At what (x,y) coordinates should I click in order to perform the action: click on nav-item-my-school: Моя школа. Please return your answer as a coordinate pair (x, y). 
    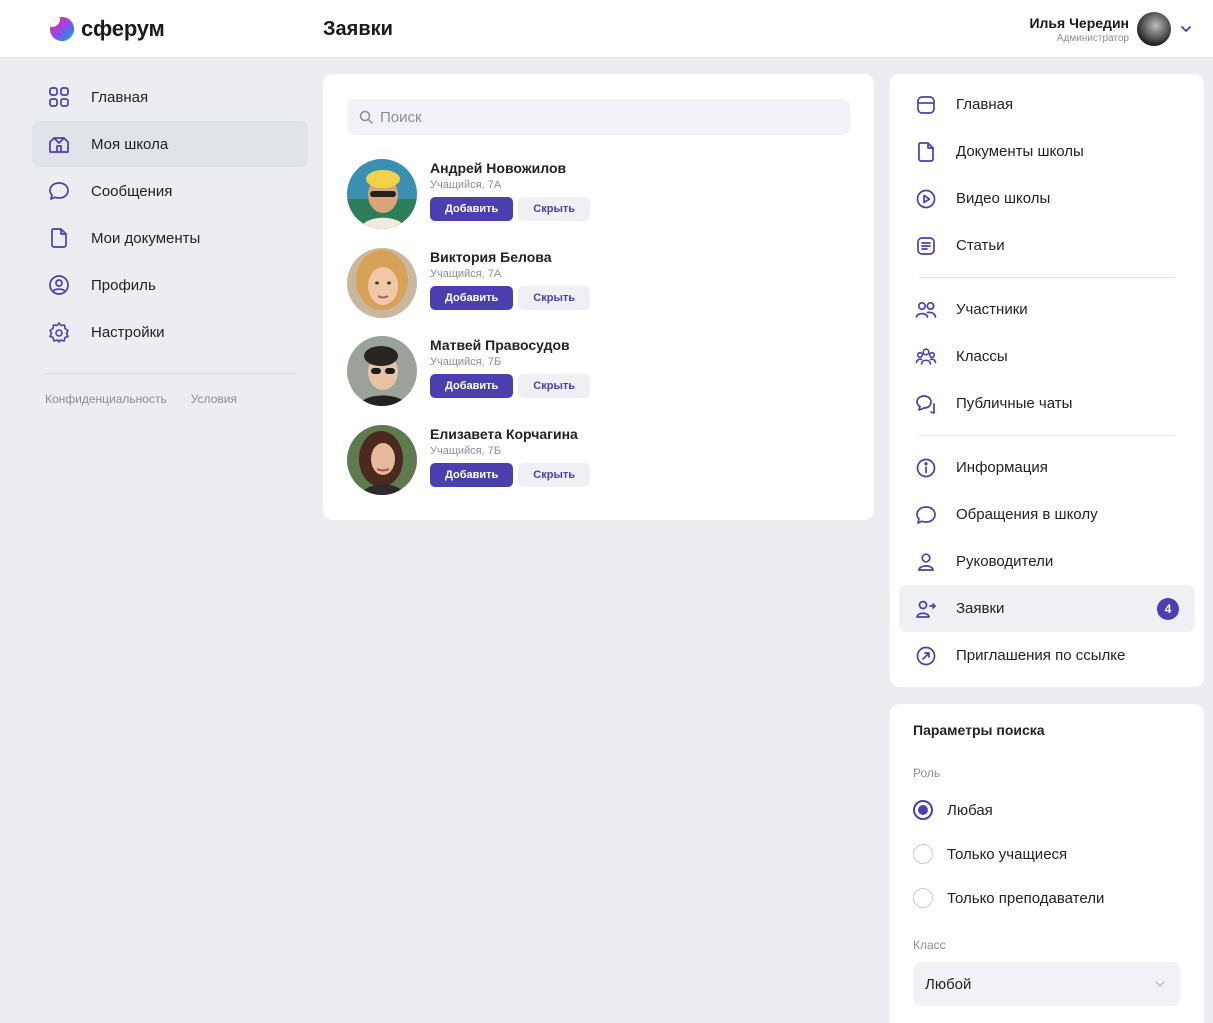
    Looking at the image, I should click on (170, 144).